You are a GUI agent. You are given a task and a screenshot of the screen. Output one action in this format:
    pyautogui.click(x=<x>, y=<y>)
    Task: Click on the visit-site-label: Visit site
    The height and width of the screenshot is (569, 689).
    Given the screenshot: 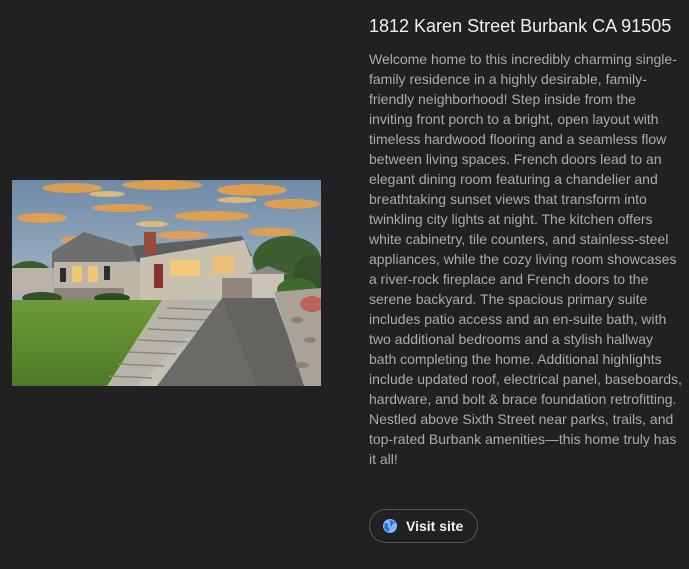 What is the action you would take?
    pyautogui.click(x=435, y=526)
    